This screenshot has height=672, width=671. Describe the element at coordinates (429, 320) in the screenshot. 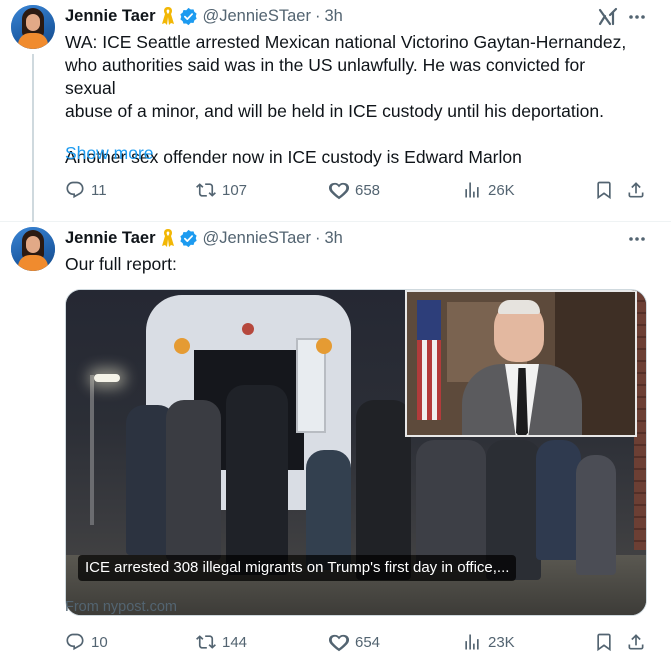

I see `us-flag-canton` at that location.